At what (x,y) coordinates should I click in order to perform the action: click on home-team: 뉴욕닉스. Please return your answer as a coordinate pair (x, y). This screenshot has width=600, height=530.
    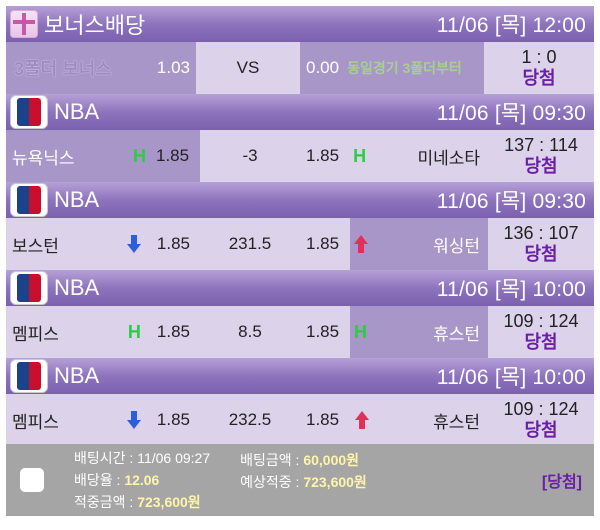
    Looking at the image, I should click on (43, 158).